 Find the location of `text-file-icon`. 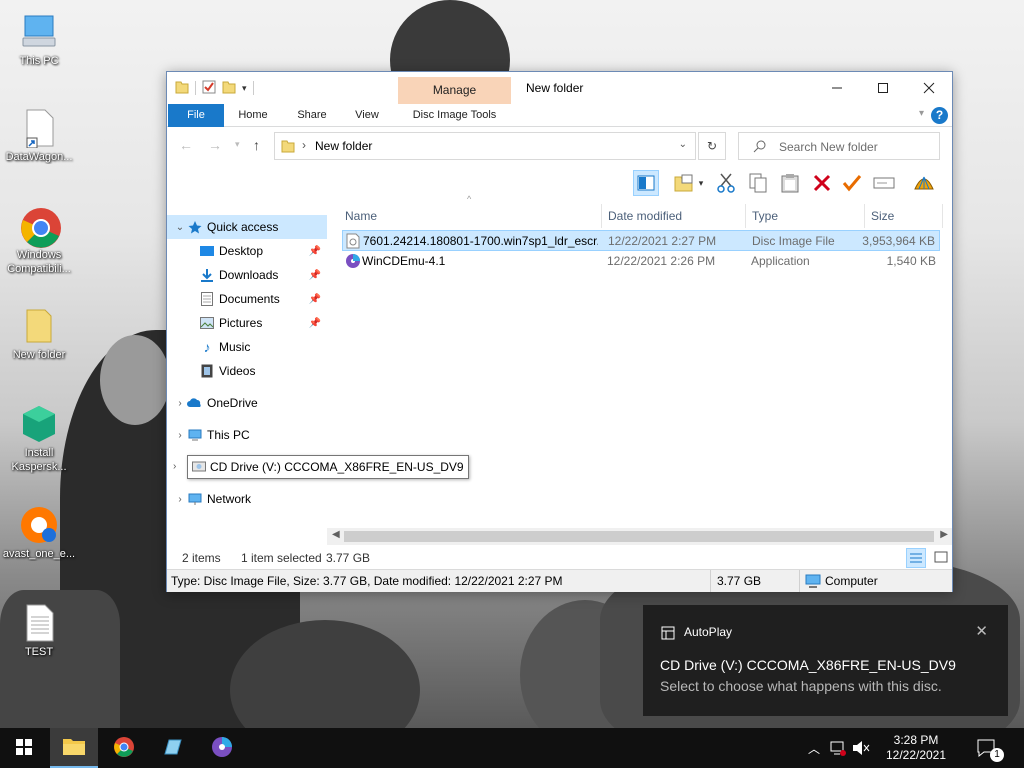

text-file-icon is located at coordinates (39, 623).